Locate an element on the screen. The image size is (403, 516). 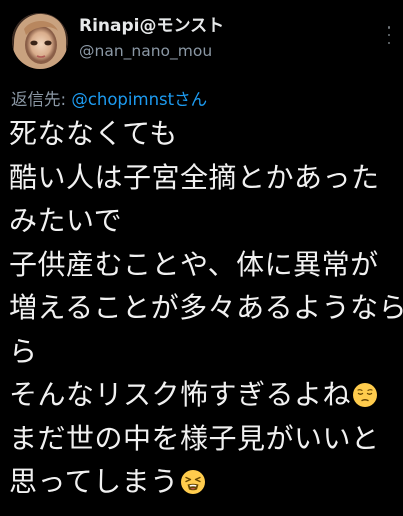
tweet-text-line: 死ななくても is located at coordinates (206, 134).